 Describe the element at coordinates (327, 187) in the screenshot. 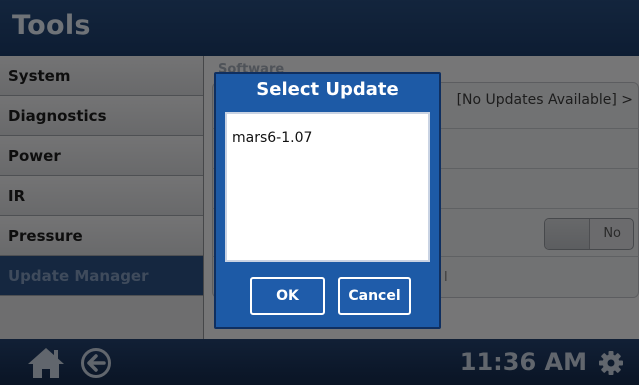

I see `update-list: mars6-1.07` at that location.